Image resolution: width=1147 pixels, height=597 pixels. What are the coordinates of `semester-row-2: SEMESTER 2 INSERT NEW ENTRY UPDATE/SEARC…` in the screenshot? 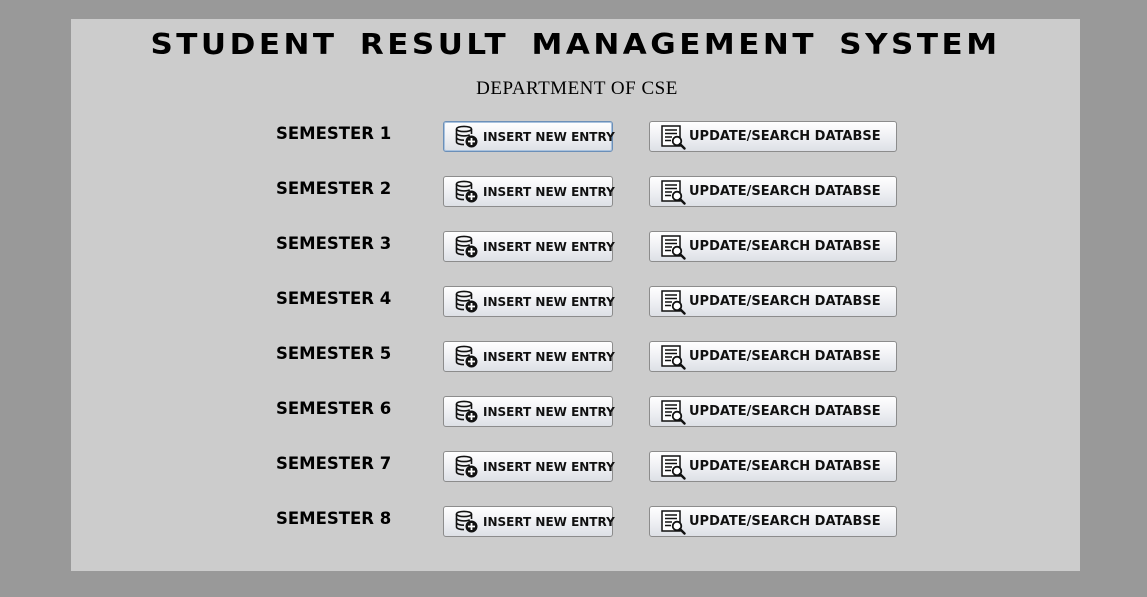 It's located at (575, 192).